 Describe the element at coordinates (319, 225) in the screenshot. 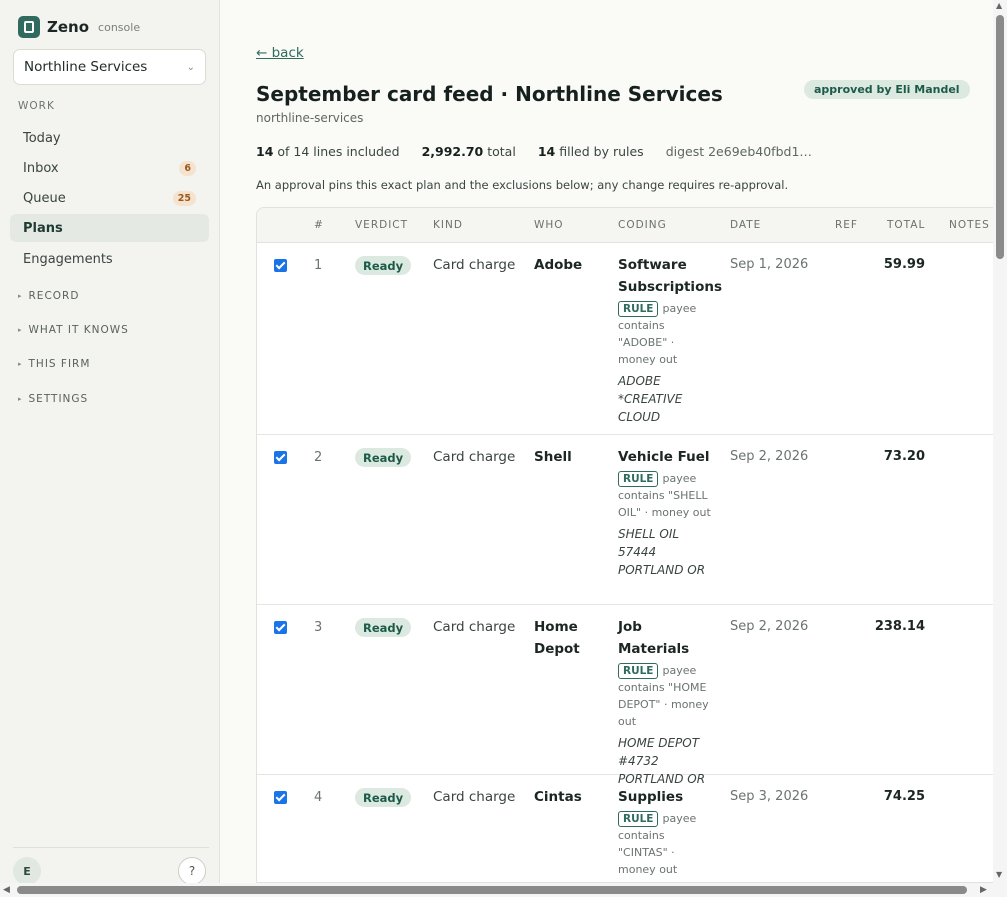

I see `col-num: #` at that location.